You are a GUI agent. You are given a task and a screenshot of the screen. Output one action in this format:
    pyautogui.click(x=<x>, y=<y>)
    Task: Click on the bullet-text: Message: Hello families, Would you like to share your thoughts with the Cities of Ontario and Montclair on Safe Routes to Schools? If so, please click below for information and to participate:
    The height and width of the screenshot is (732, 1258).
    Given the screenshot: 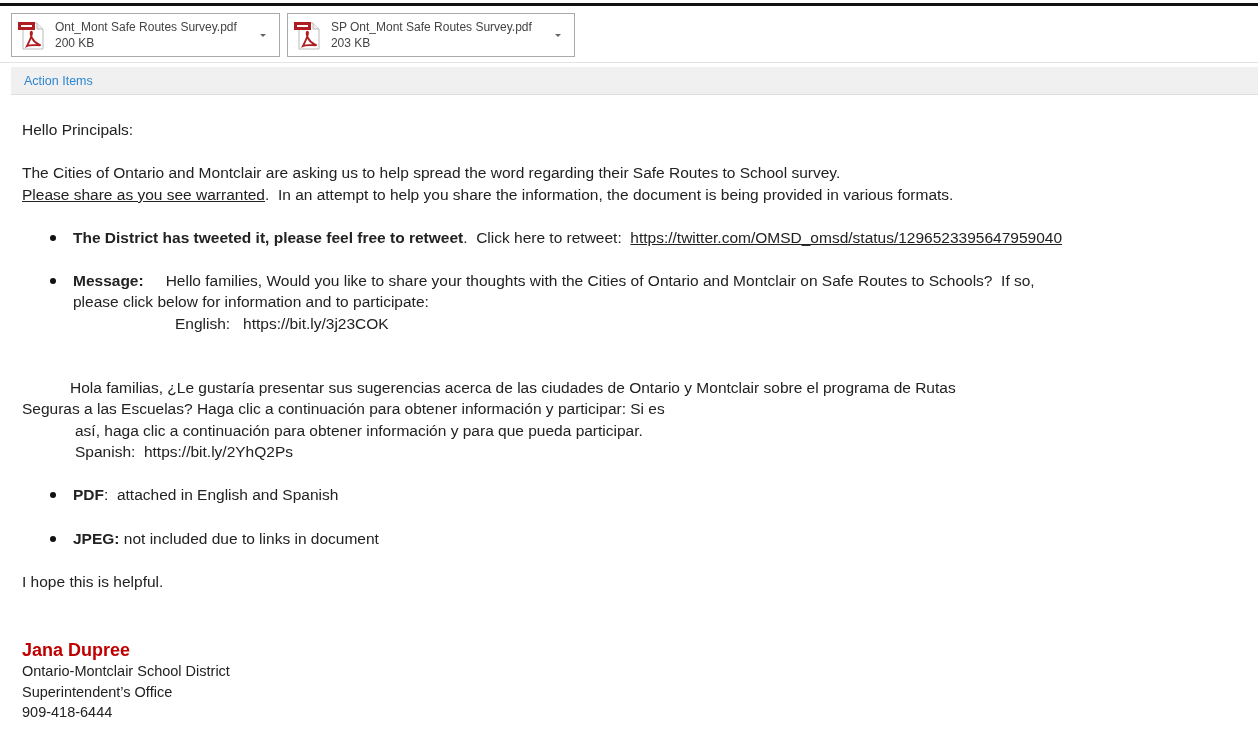 What is the action you would take?
    pyautogui.click(x=554, y=292)
    